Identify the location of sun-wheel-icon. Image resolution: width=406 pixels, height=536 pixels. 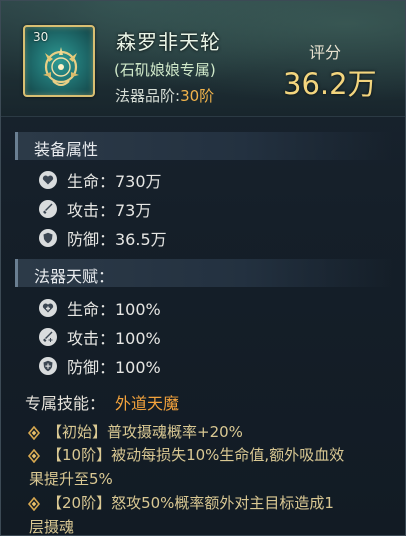
(61, 66).